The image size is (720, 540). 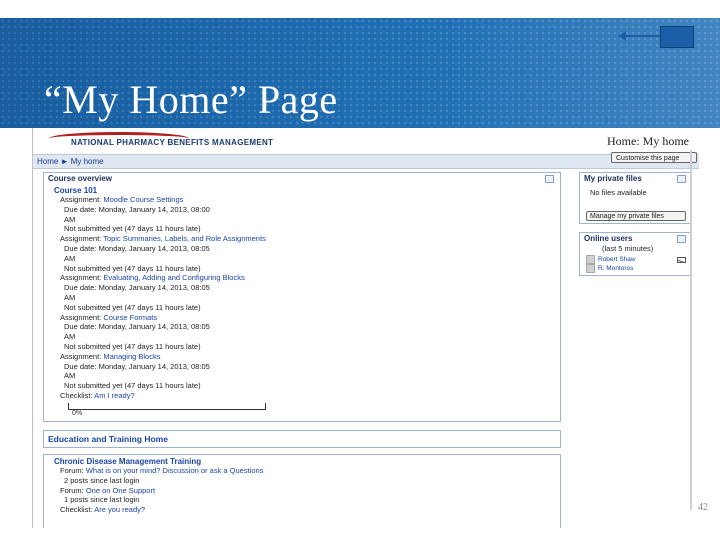 What do you see at coordinates (307, 190) in the screenshot?
I see `course-link: Course 101` at bounding box center [307, 190].